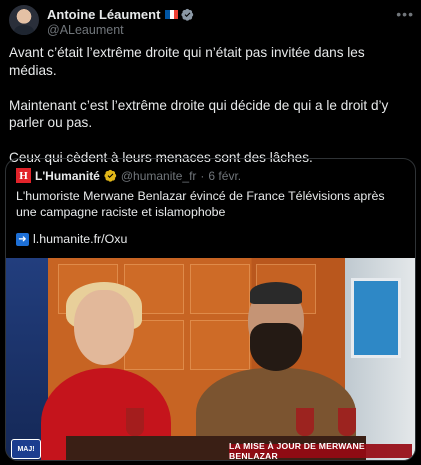  I want to click on tweet-header: Antoine Léaument @ALeaument •••, so click(211, 21).